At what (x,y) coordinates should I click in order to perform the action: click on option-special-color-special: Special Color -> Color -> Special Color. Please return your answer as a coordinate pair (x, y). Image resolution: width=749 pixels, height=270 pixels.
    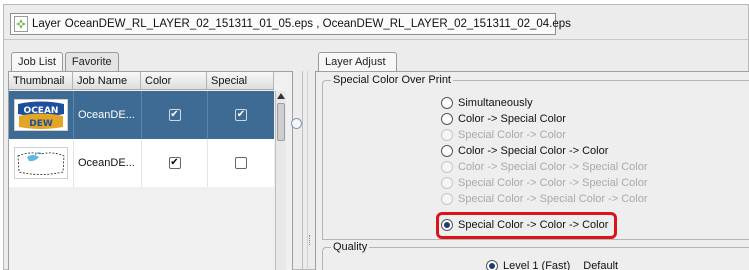
    Looking at the image, I should click on (544, 183).